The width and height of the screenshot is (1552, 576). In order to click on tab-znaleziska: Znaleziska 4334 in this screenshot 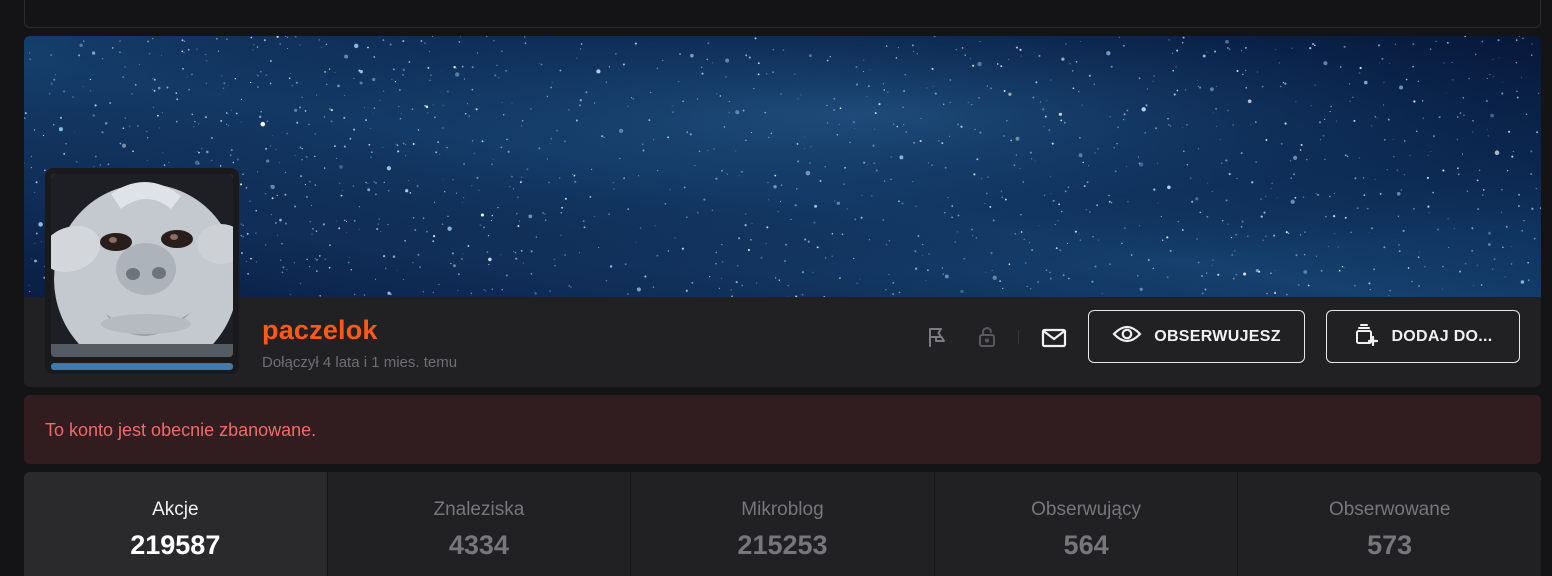, I will do `click(480, 524)`.